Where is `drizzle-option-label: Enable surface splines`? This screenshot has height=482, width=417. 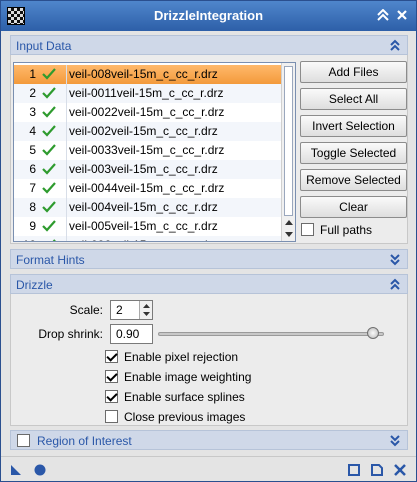
drizzle-option-label: Enable surface splines is located at coordinates (184, 397).